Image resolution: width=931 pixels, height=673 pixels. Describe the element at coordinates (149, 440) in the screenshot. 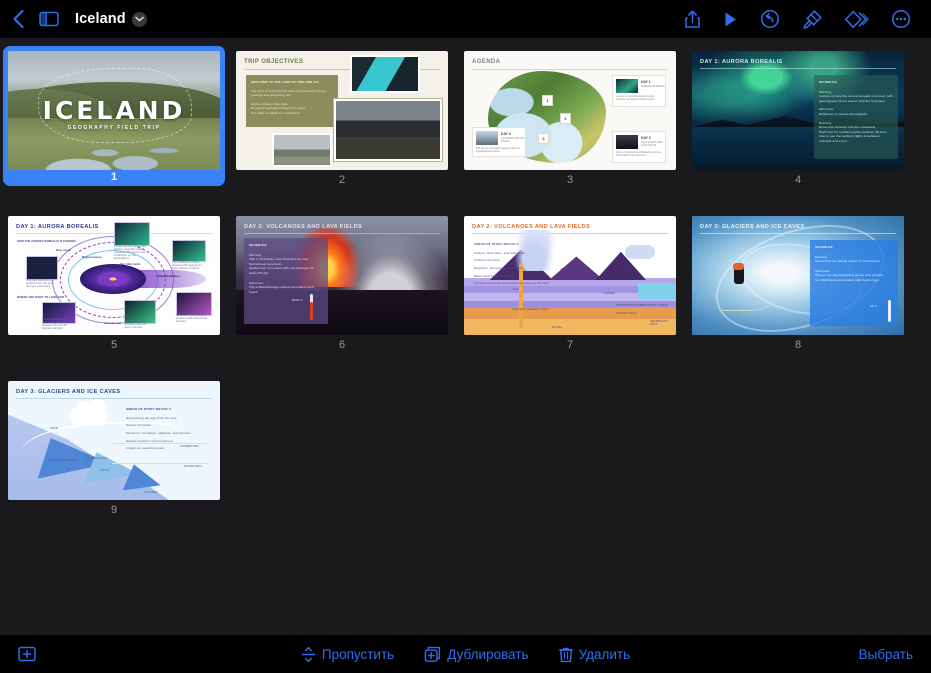

I see `study-bullet-4: Glacier behavior and movement` at that location.